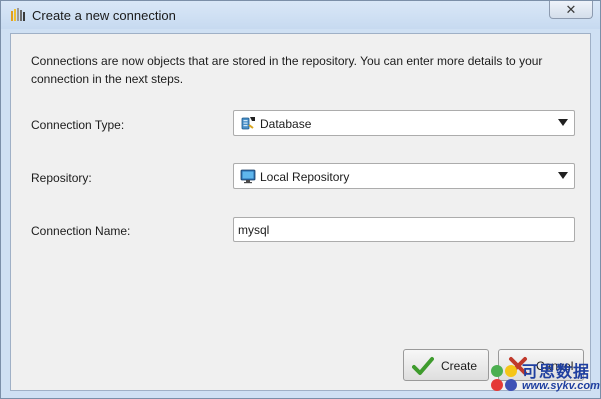  Describe the element at coordinates (556, 372) in the screenshot. I see `watermark-text: 可思数据` at that location.